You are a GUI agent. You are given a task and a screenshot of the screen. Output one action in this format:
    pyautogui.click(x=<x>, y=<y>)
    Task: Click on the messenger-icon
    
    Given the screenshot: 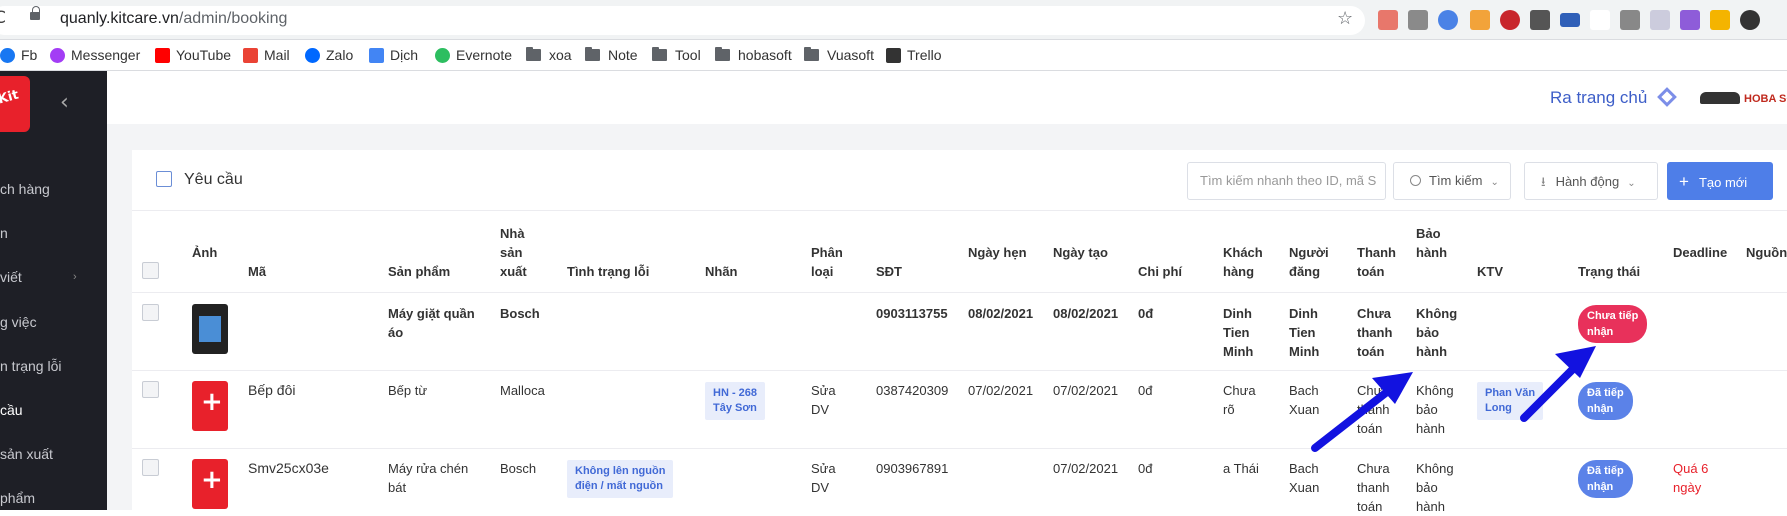 What is the action you would take?
    pyautogui.click(x=57, y=55)
    